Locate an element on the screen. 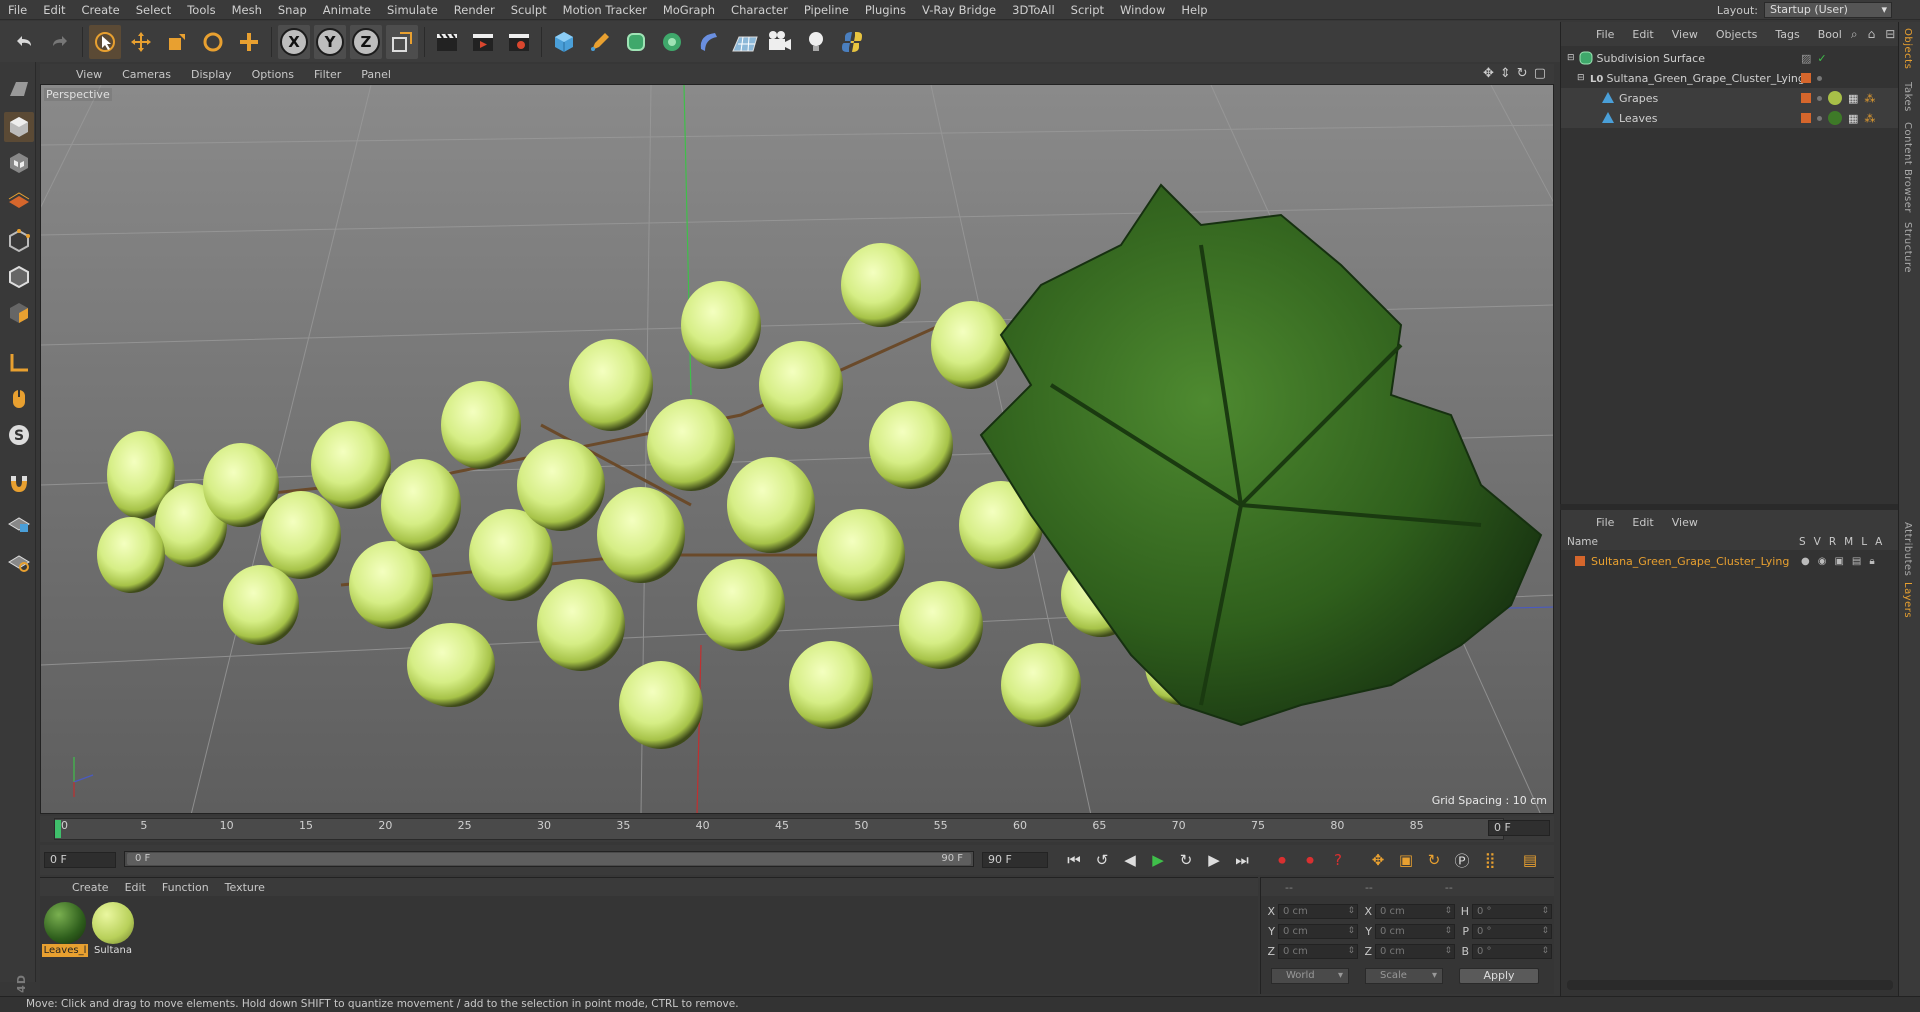 This screenshot has width=1920, height=1012. next-frame-button: ▶ is located at coordinates (1214, 860).